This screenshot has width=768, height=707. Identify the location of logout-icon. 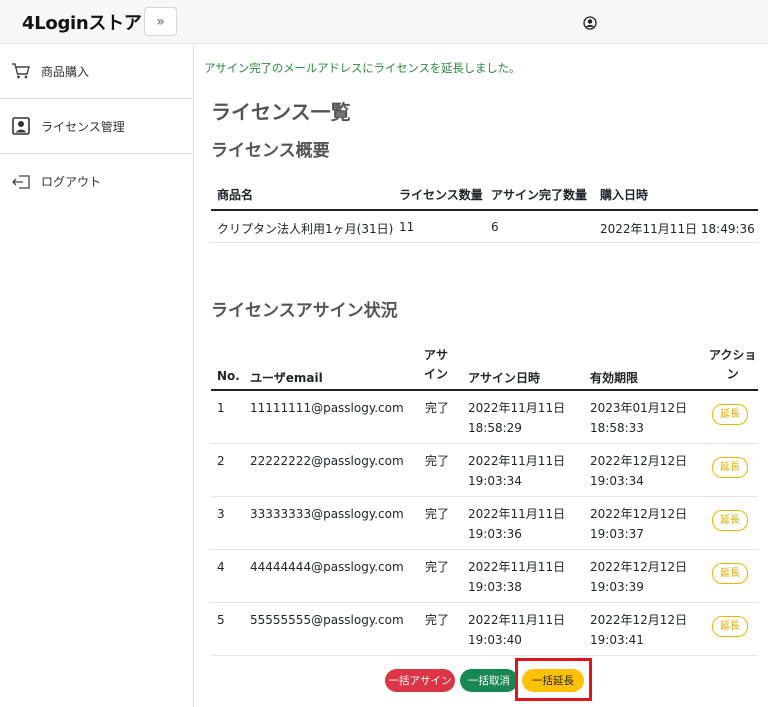
(21, 182).